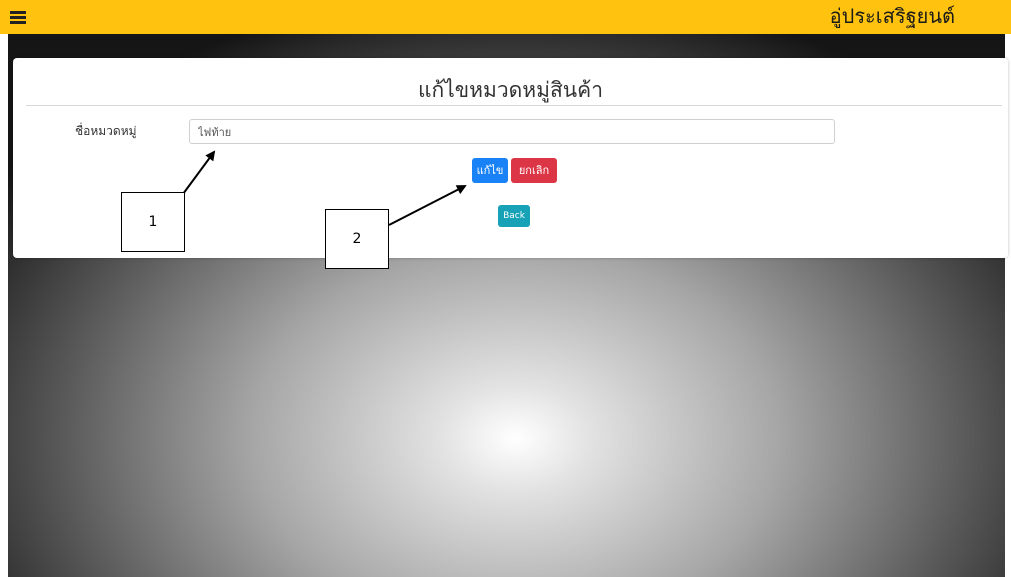 This screenshot has height=577, width=1011. What do you see at coordinates (357, 239) in the screenshot?
I see `callout-2: 2` at bounding box center [357, 239].